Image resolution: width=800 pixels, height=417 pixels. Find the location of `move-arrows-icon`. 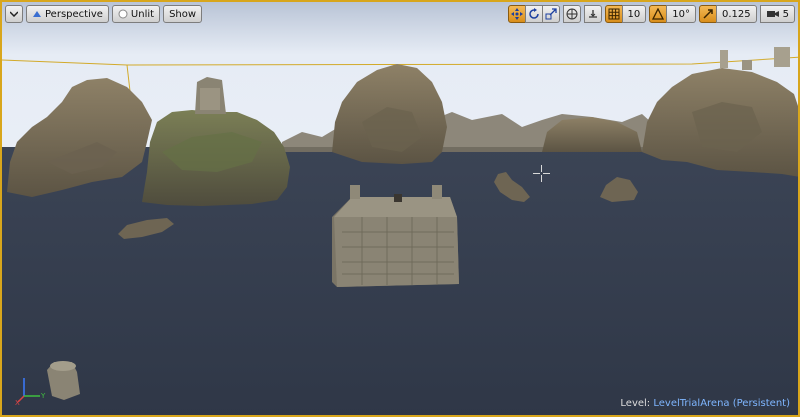

move-arrows-icon is located at coordinates (516, 14).